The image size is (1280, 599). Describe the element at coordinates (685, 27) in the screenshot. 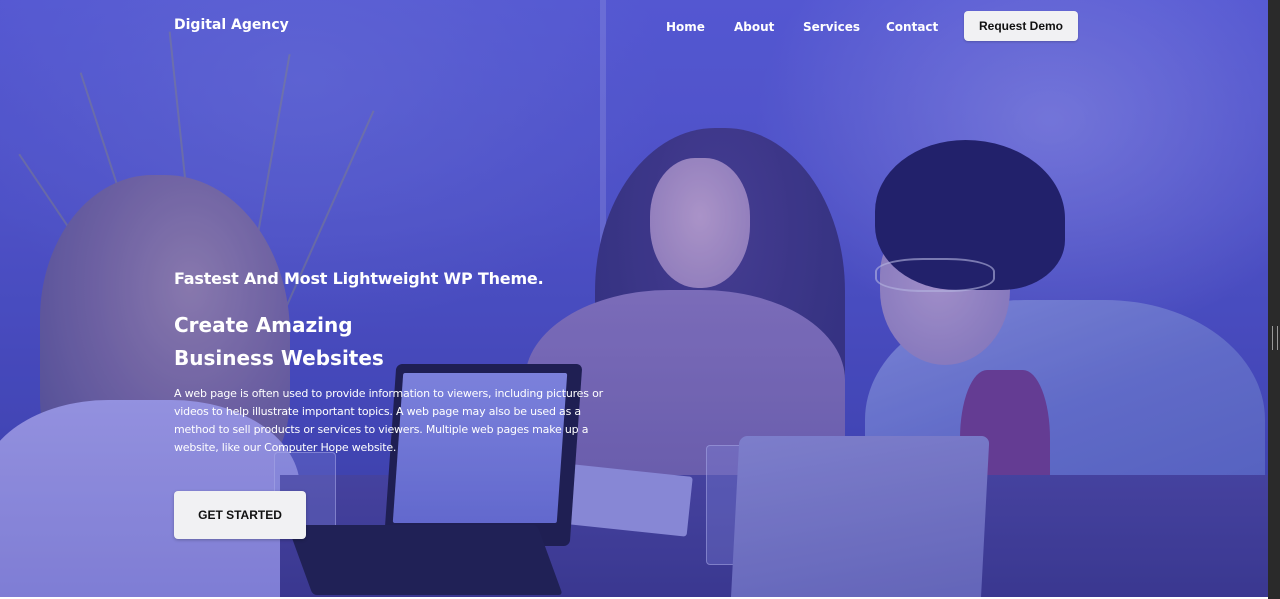

I see `nav-link-home: Home` at that location.